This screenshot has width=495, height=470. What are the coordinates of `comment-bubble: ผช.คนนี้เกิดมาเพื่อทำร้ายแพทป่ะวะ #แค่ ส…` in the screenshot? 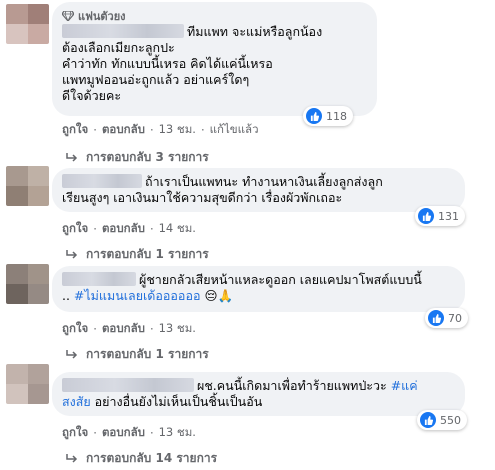 It's located at (258, 394).